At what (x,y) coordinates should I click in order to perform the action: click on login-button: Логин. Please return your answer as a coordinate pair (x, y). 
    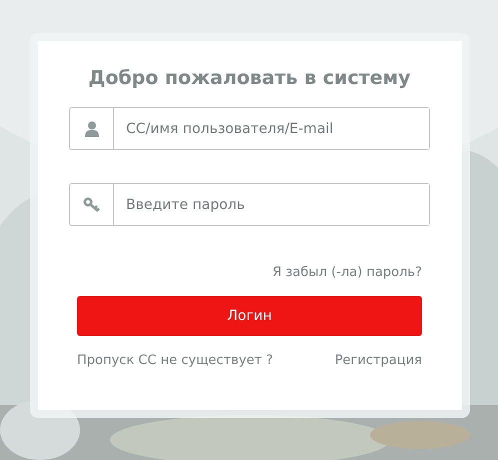
    Looking at the image, I should click on (249, 316).